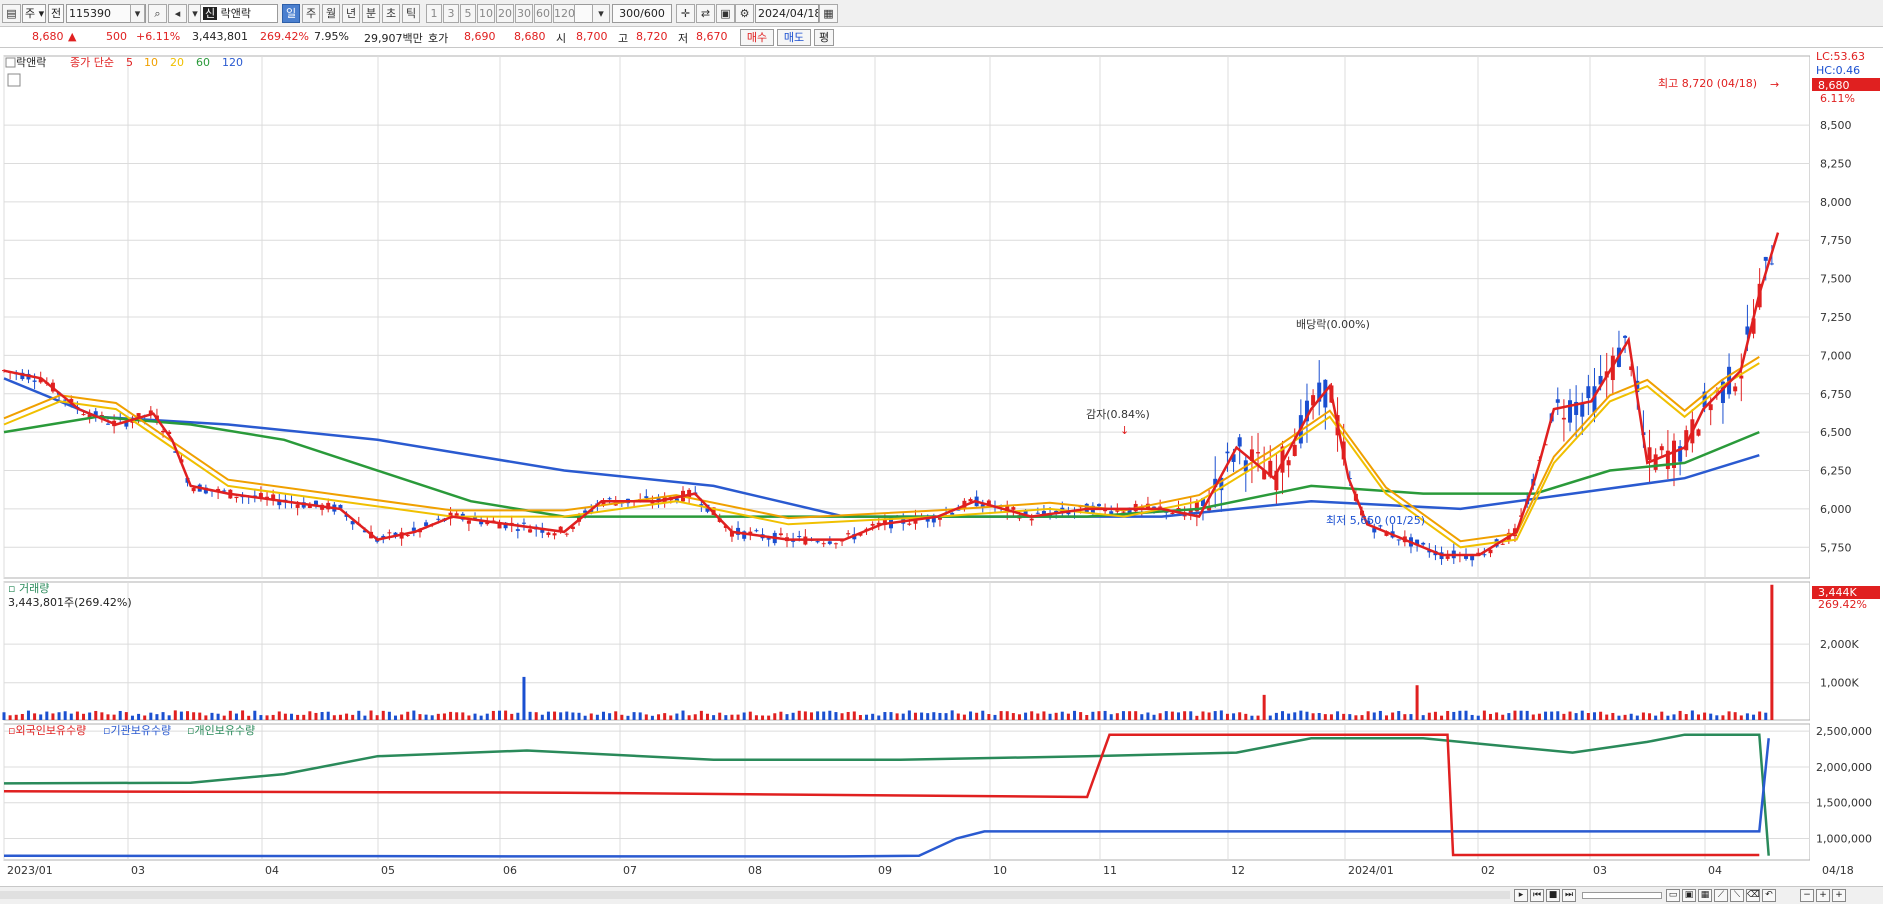  What do you see at coordinates (1836, 471) in the screenshot?
I see `price-tick-label: 6,250` at bounding box center [1836, 471].